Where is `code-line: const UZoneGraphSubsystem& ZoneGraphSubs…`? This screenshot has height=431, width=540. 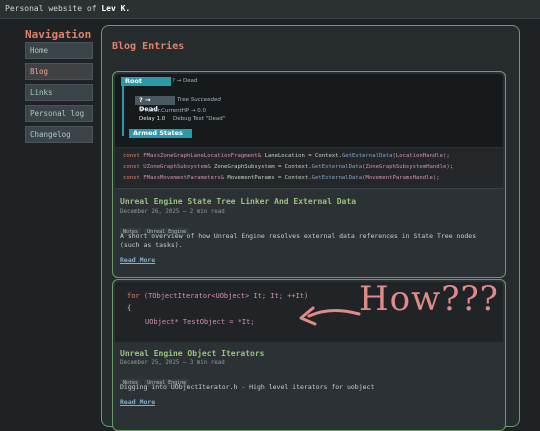
code-line: const UZoneGraphSubsystem& ZoneGraphSubs… is located at coordinates (288, 167).